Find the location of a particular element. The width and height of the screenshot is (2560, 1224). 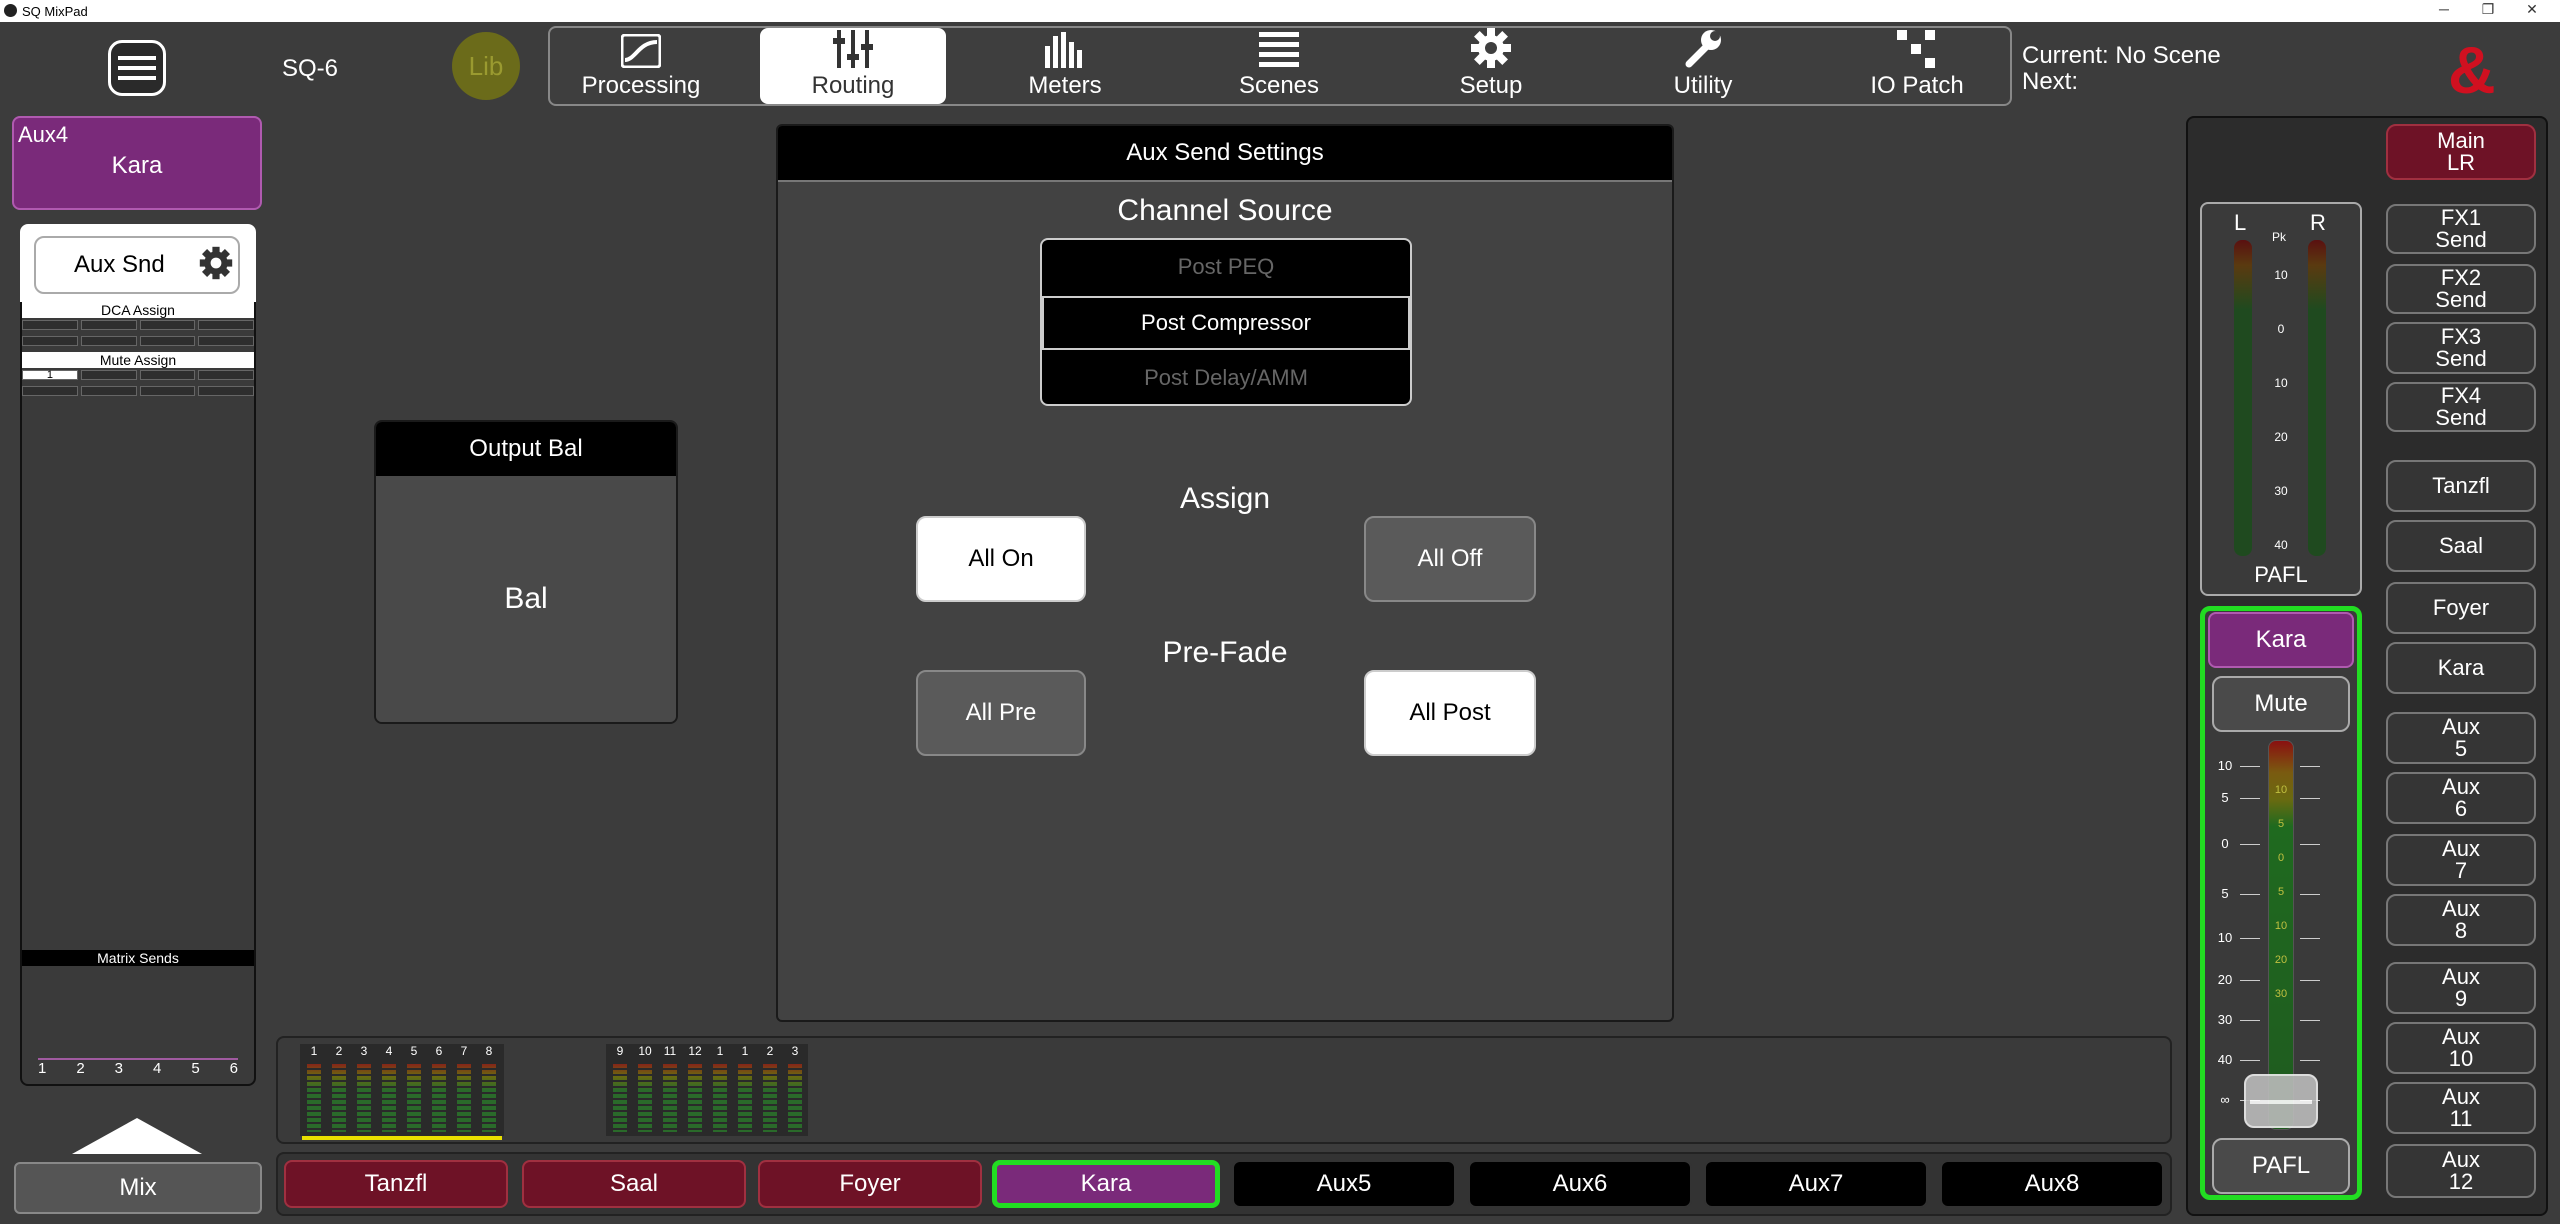

output-button-fx2-send: FX2 Send is located at coordinates (2461, 289).